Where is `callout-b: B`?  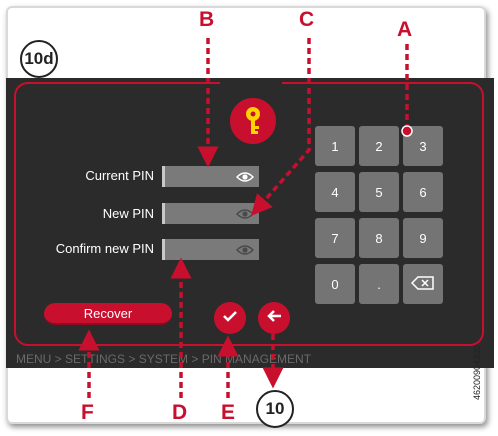
callout-b: B is located at coordinates (207, 19).